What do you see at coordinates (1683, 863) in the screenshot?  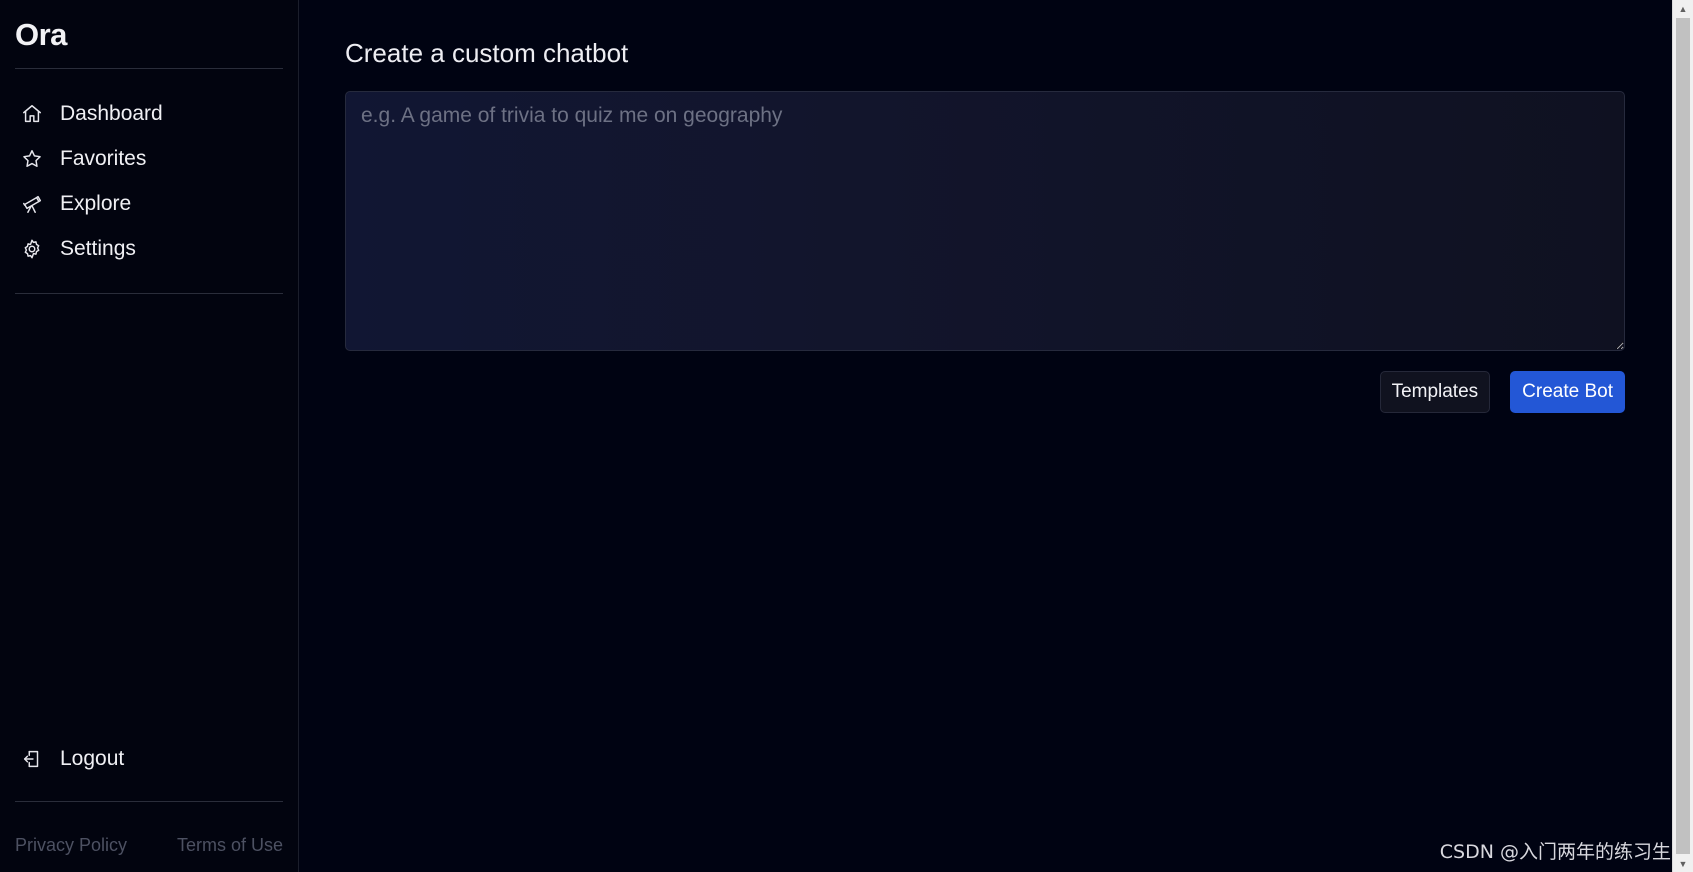 I see `scroll-down-arrow-icon: ▼` at bounding box center [1683, 863].